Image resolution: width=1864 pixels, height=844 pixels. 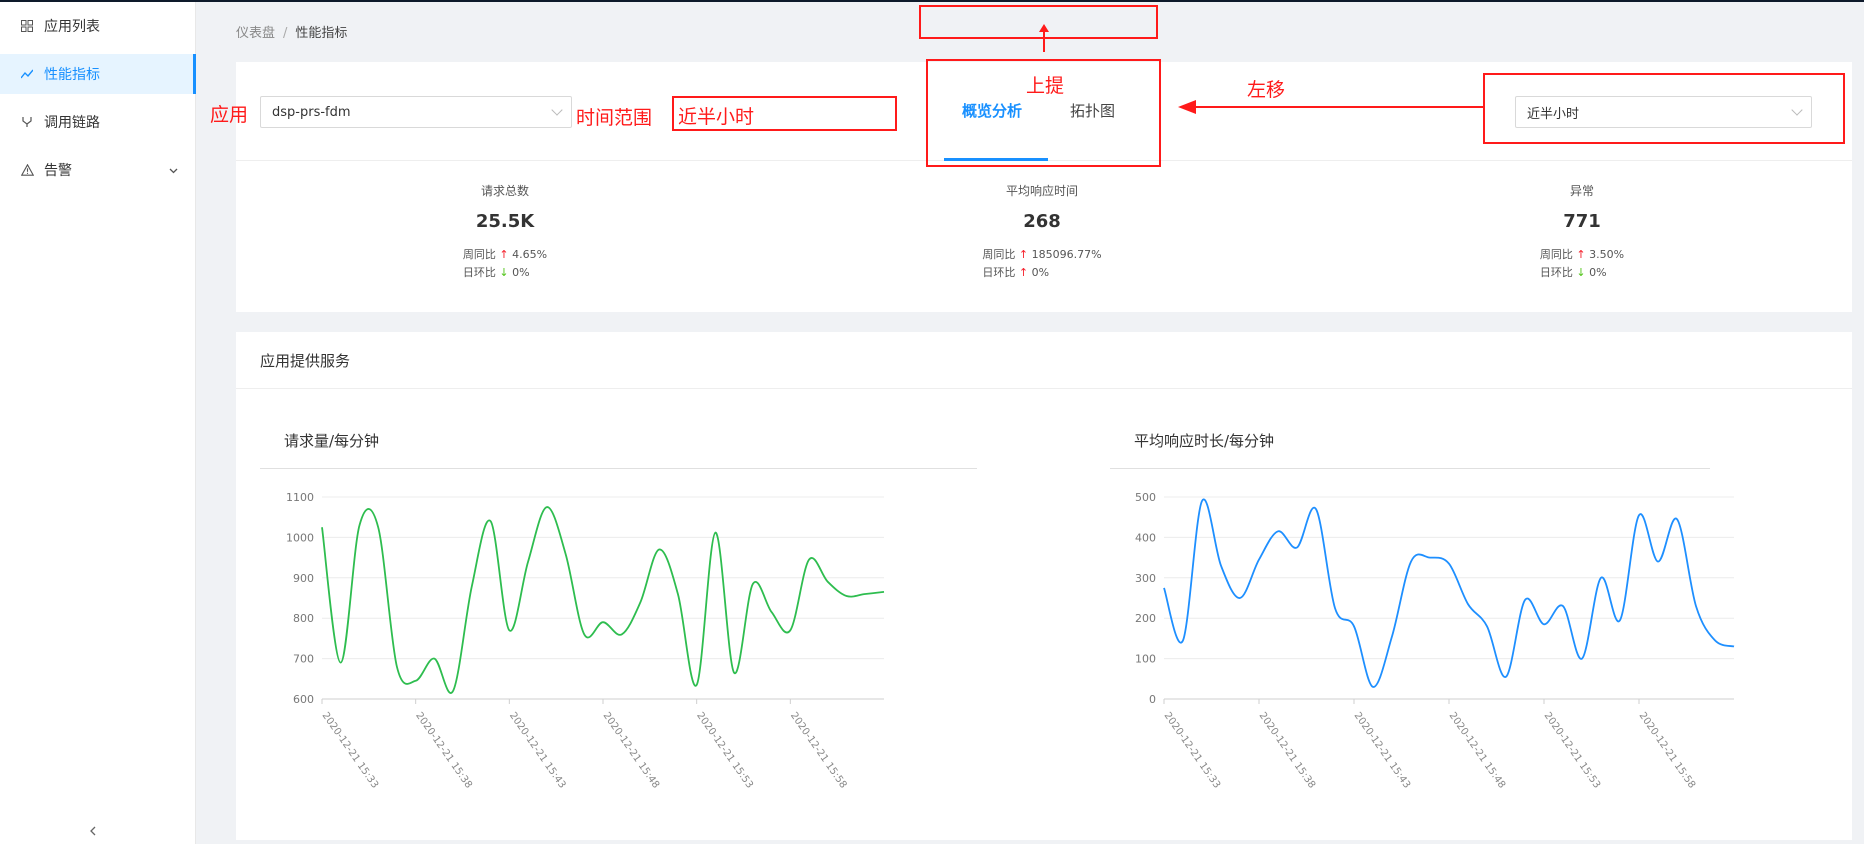 I want to click on annotation-time-label: 时间范围, so click(x=614, y=118).